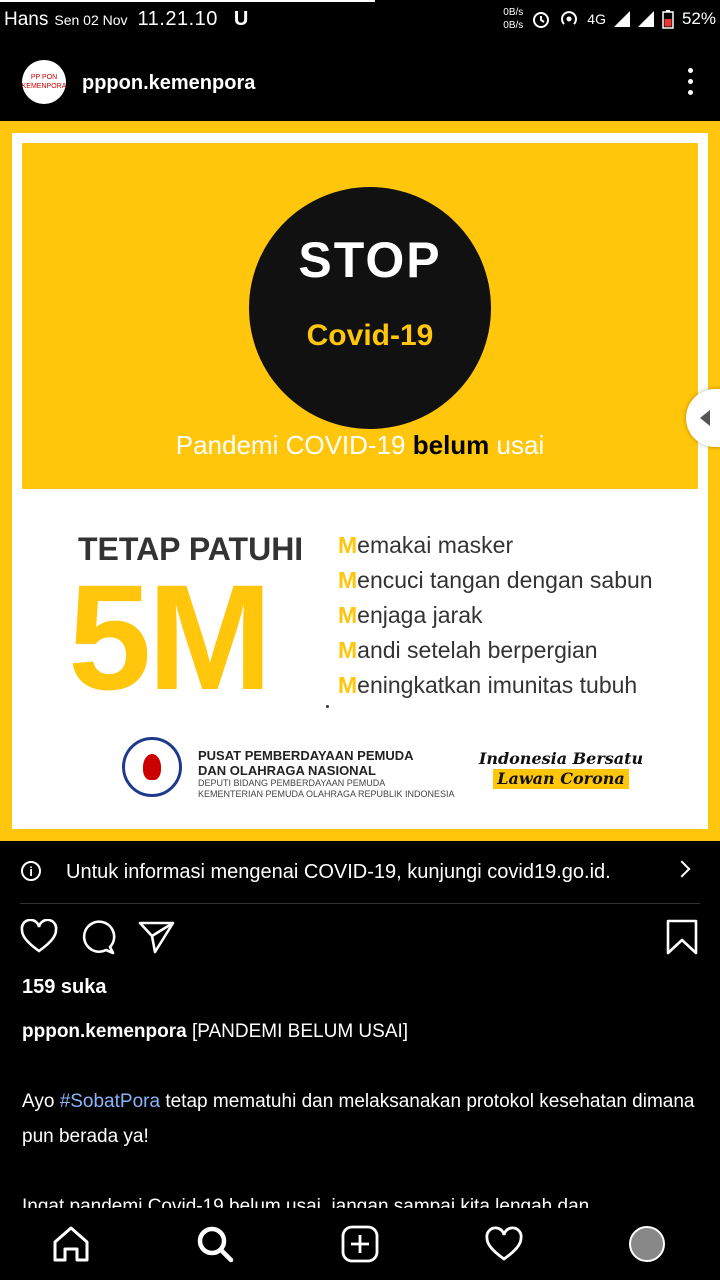 This screenshot has height=1280, width=720. I want to click on signal-icon, so click(621, 19).